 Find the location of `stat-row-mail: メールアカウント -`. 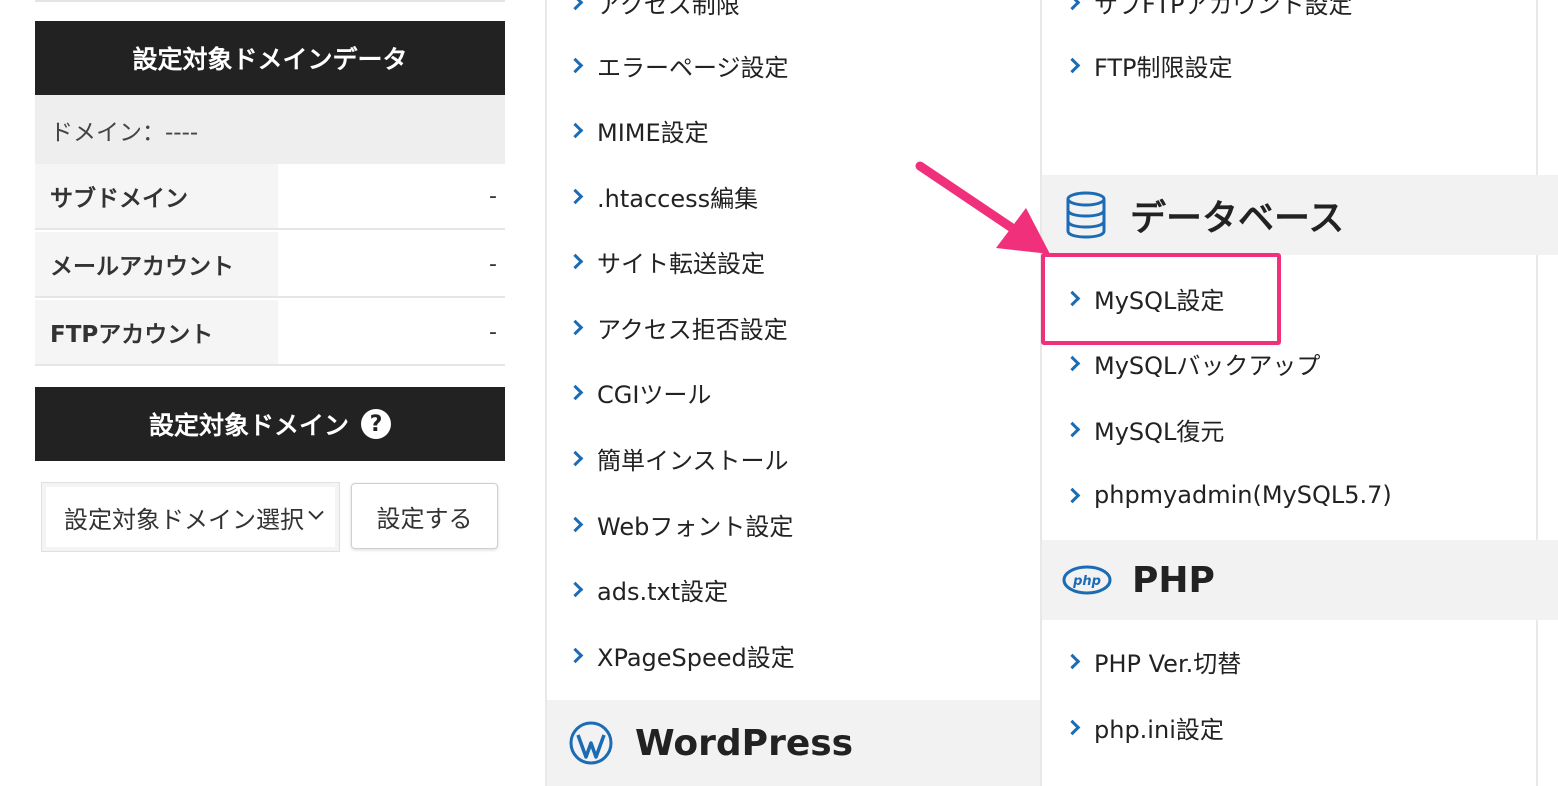

stat-row-mail: メールアカウント - is located at coordinates (270, 265).